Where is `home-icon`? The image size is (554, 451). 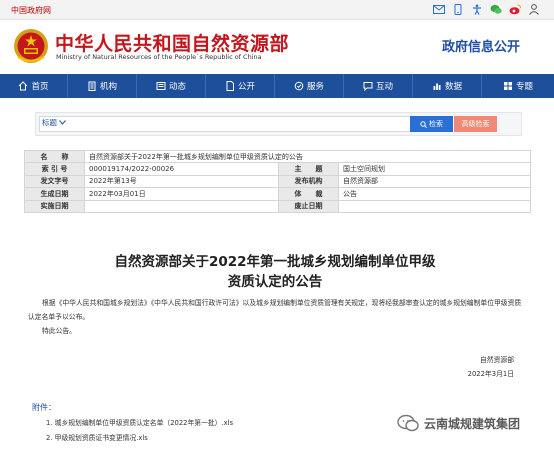
home-icon is located at coordinates (23, 86).